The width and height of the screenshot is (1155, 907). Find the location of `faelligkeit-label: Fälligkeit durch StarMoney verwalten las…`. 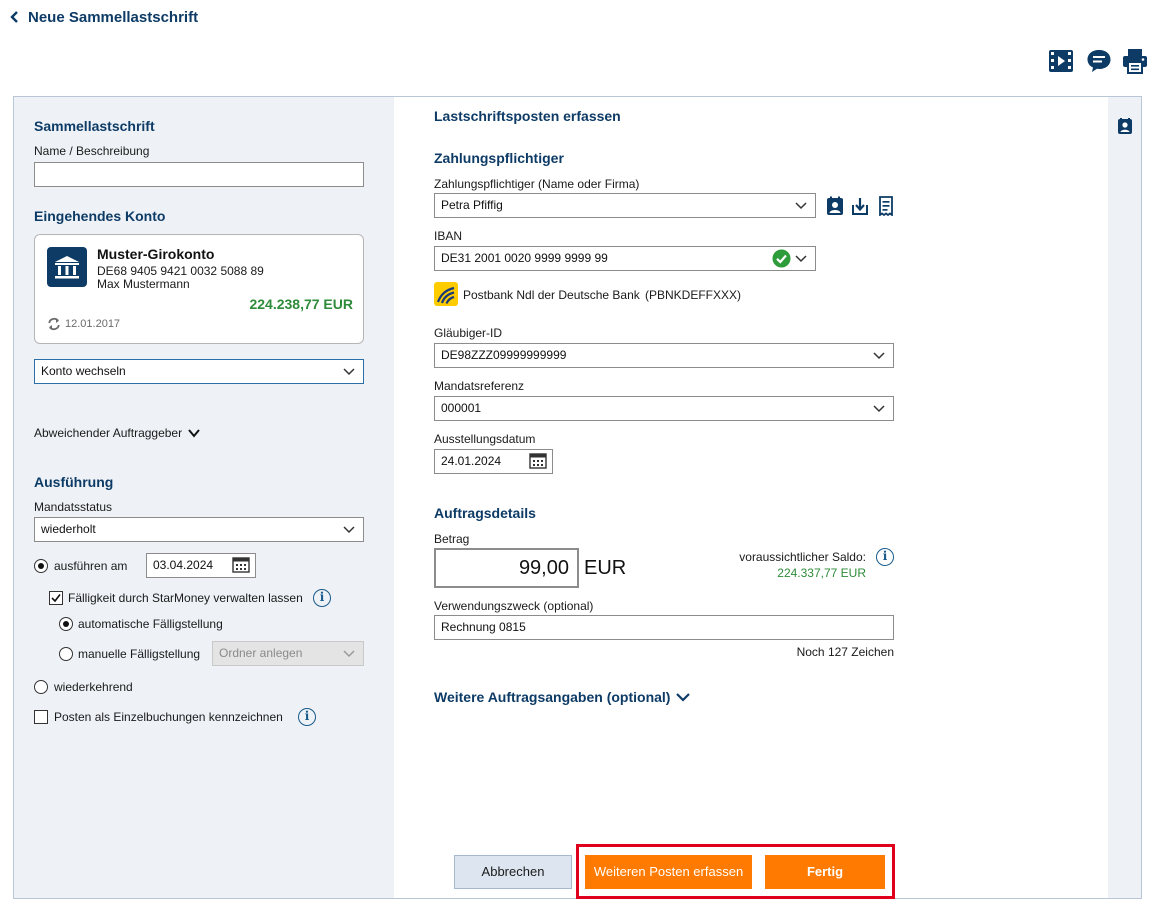

faelligkeit-label: Fälligkeit durch StarMoney verwalten las… is located at coordinates (185, 598).